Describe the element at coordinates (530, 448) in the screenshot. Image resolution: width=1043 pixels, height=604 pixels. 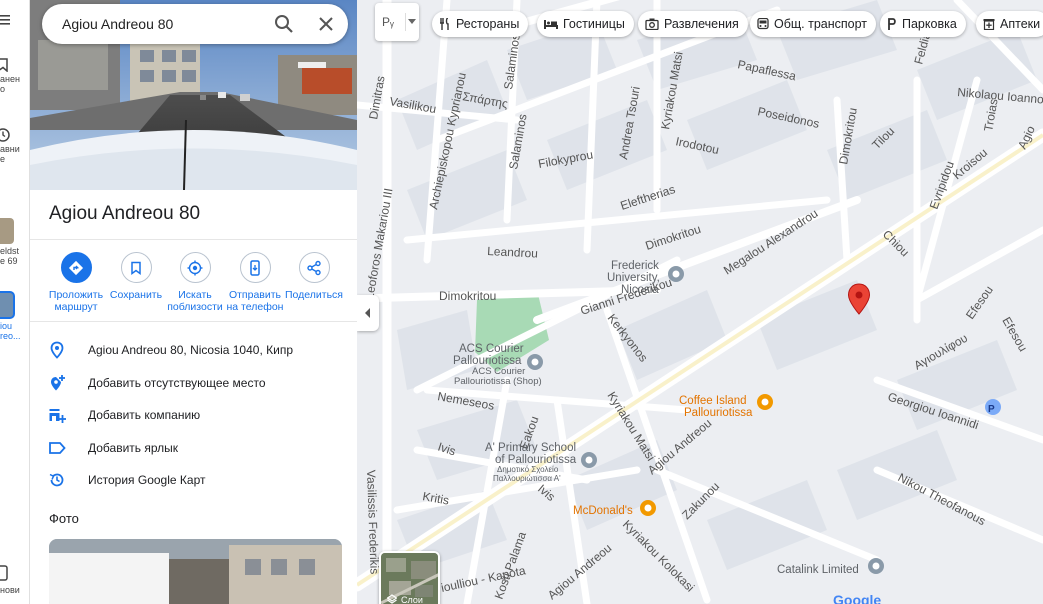
I see `place-label: A' Primary School` at that location.